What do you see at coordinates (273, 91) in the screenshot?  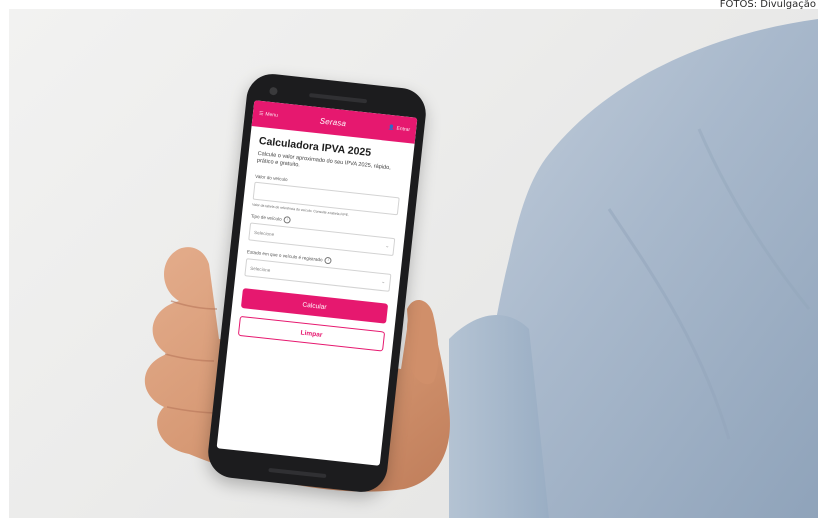 I see `front-camera-icon` at bounding box center [273, 91].